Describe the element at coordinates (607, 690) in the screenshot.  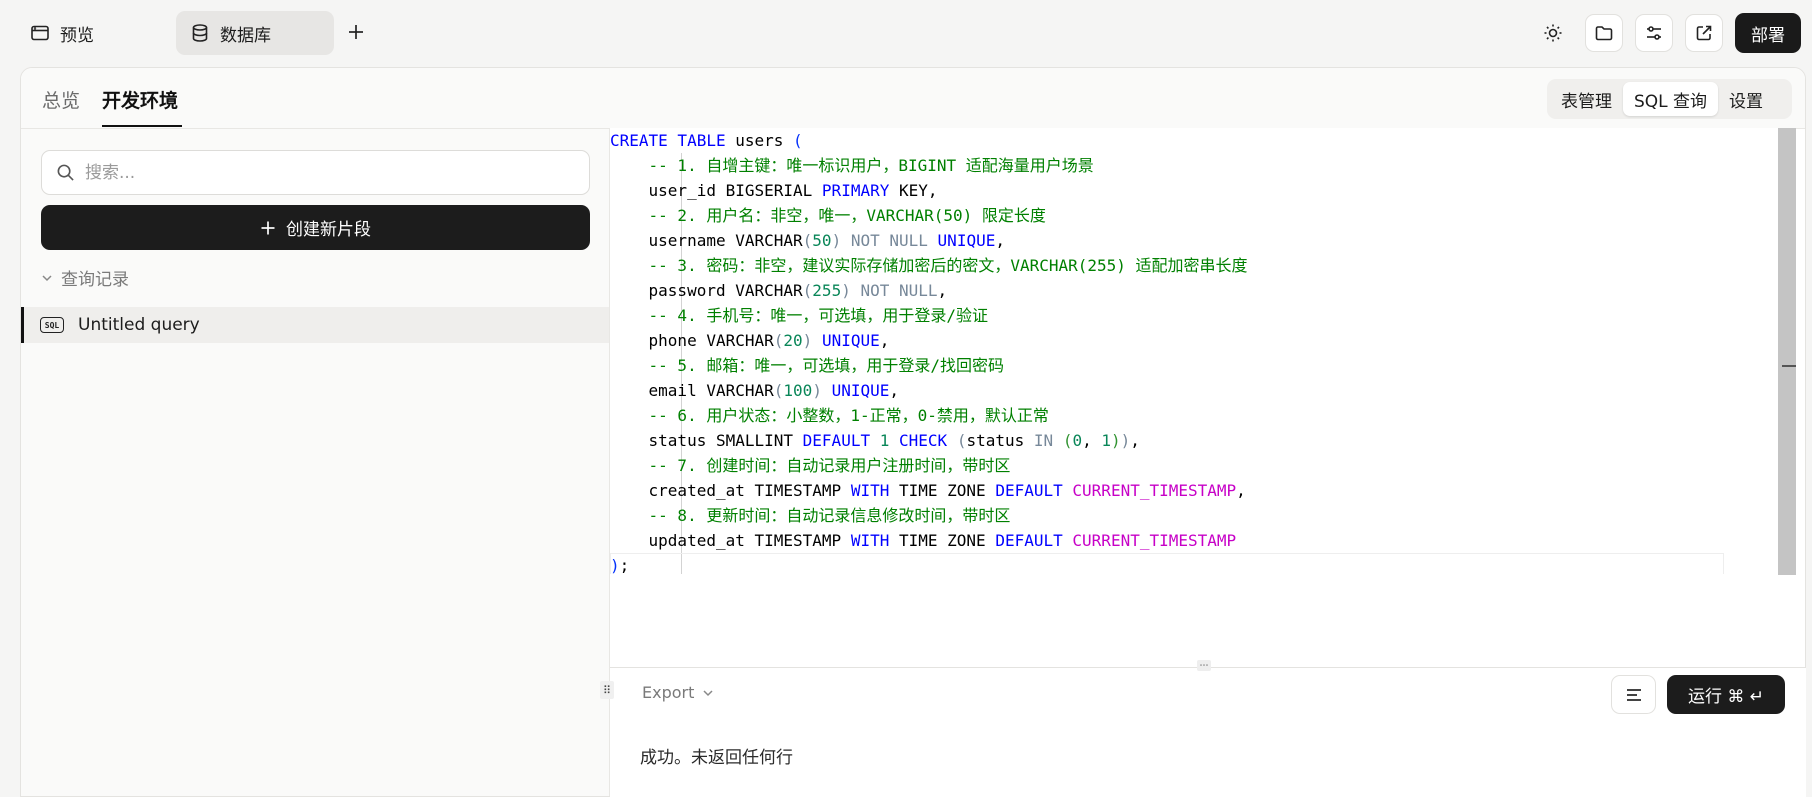
I see `vertical-resize-handle: ⠿` at that location.